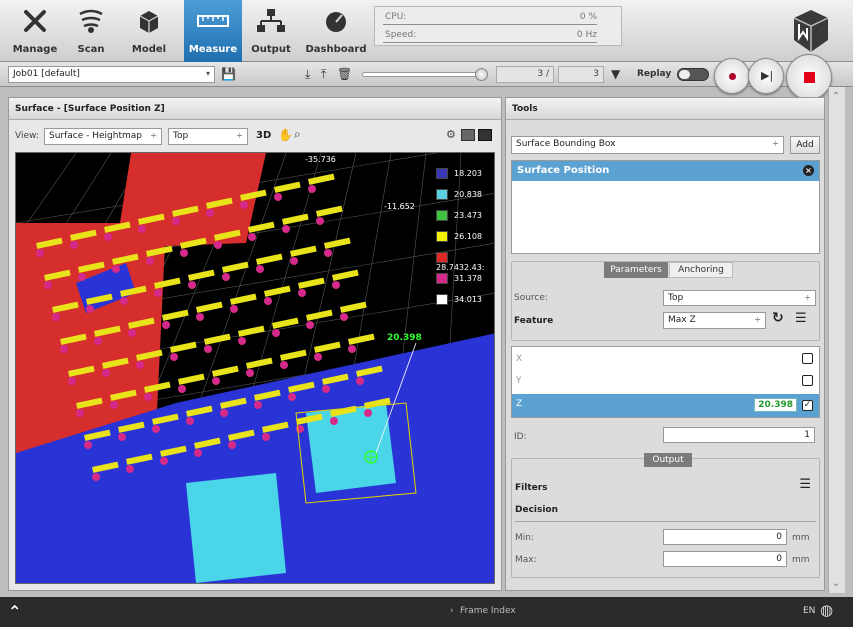 This screenshot has width=853, height=627. Describe the element at coordinates (684, 74) in the screenshot. I see `toggle-knob` at that location.